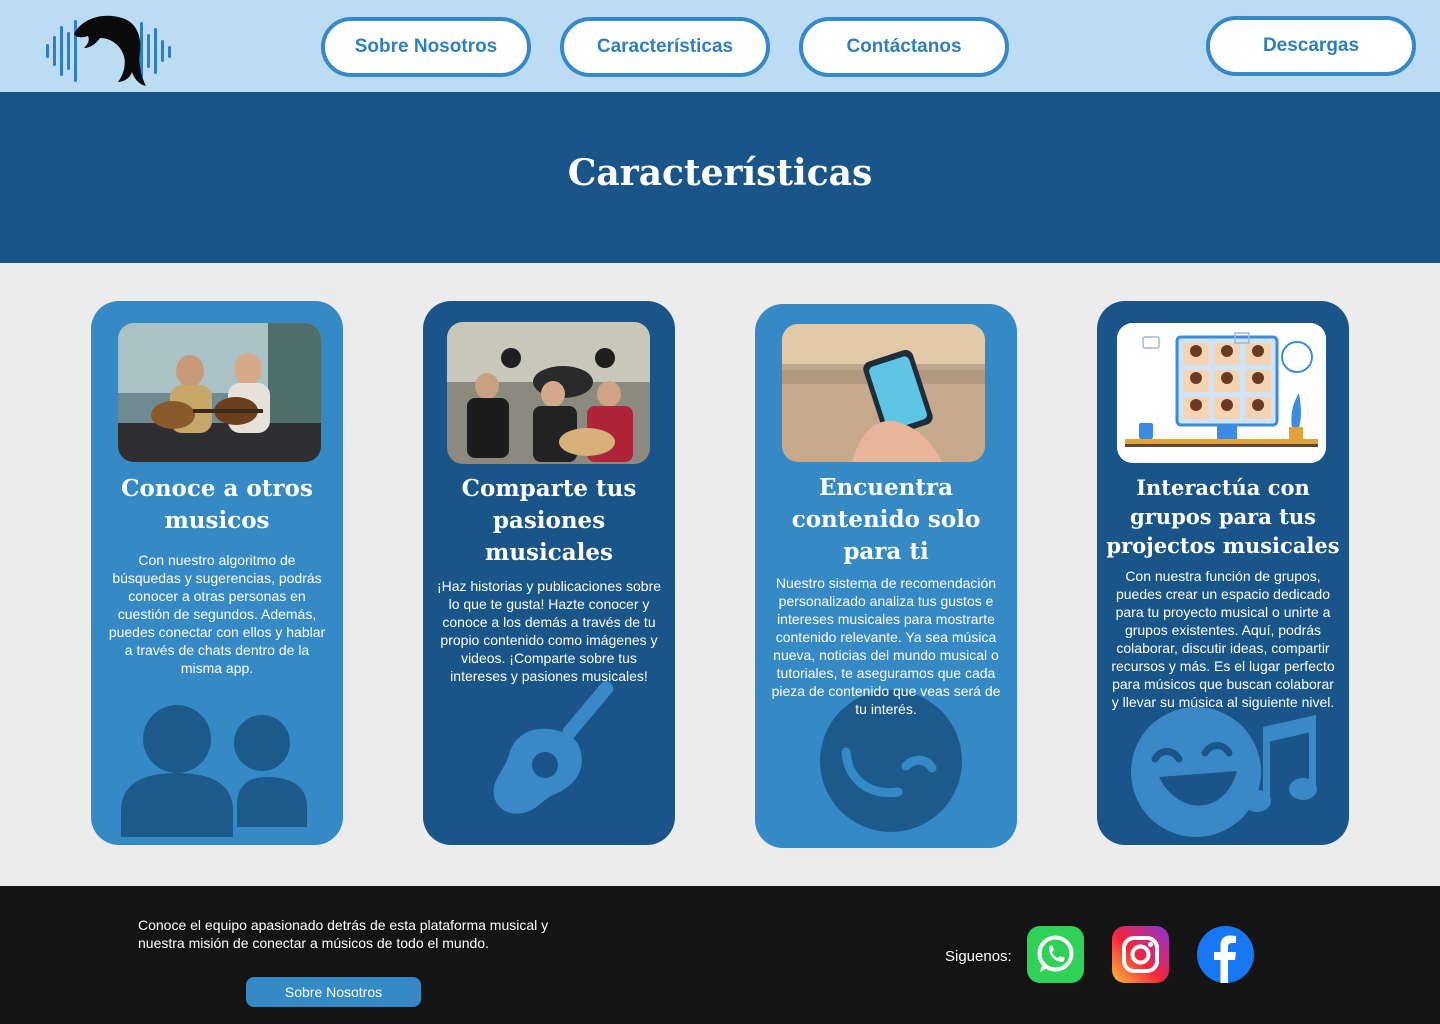 Image resolution: width=1440 pixels, height=1024 pixels. I want to click on whatsapp-icon, so click(1055, 954).